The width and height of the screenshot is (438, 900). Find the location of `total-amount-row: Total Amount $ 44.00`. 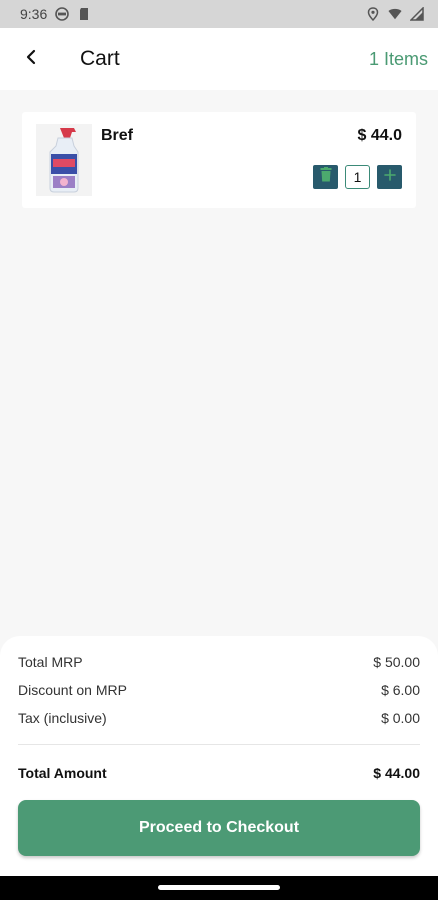

total-amount-row: Total Amount $ 44.00 is located at coordinates (219, 773).